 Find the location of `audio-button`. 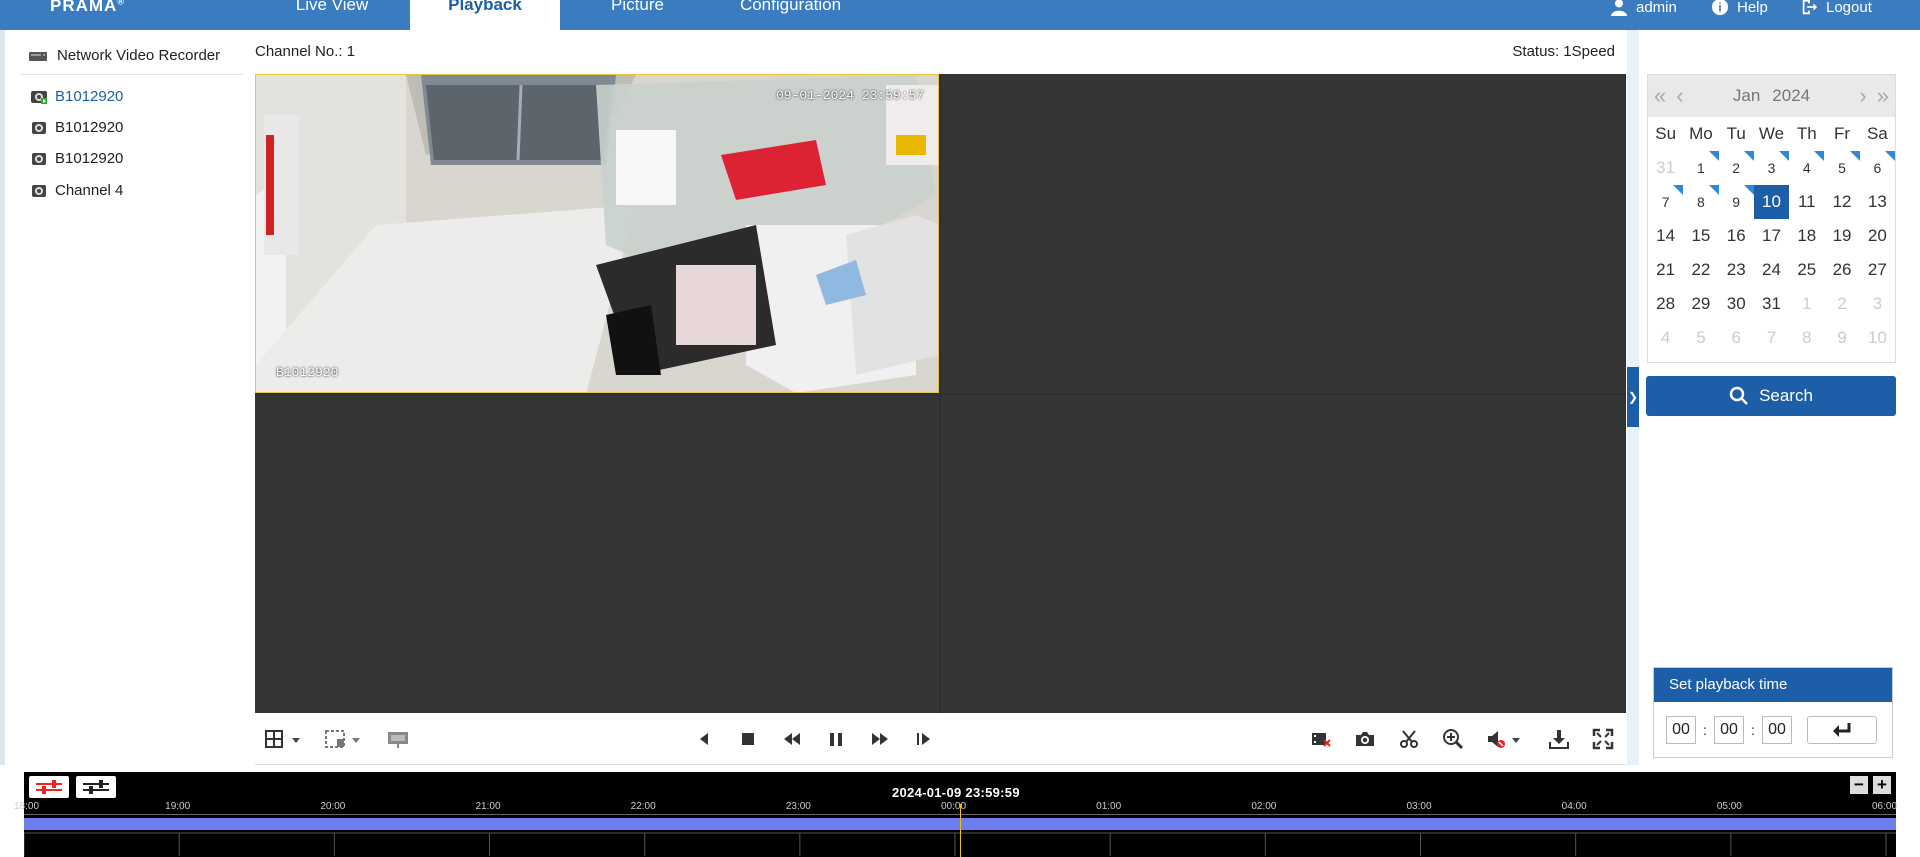

audio-button is located at coordinates (1506, 739).